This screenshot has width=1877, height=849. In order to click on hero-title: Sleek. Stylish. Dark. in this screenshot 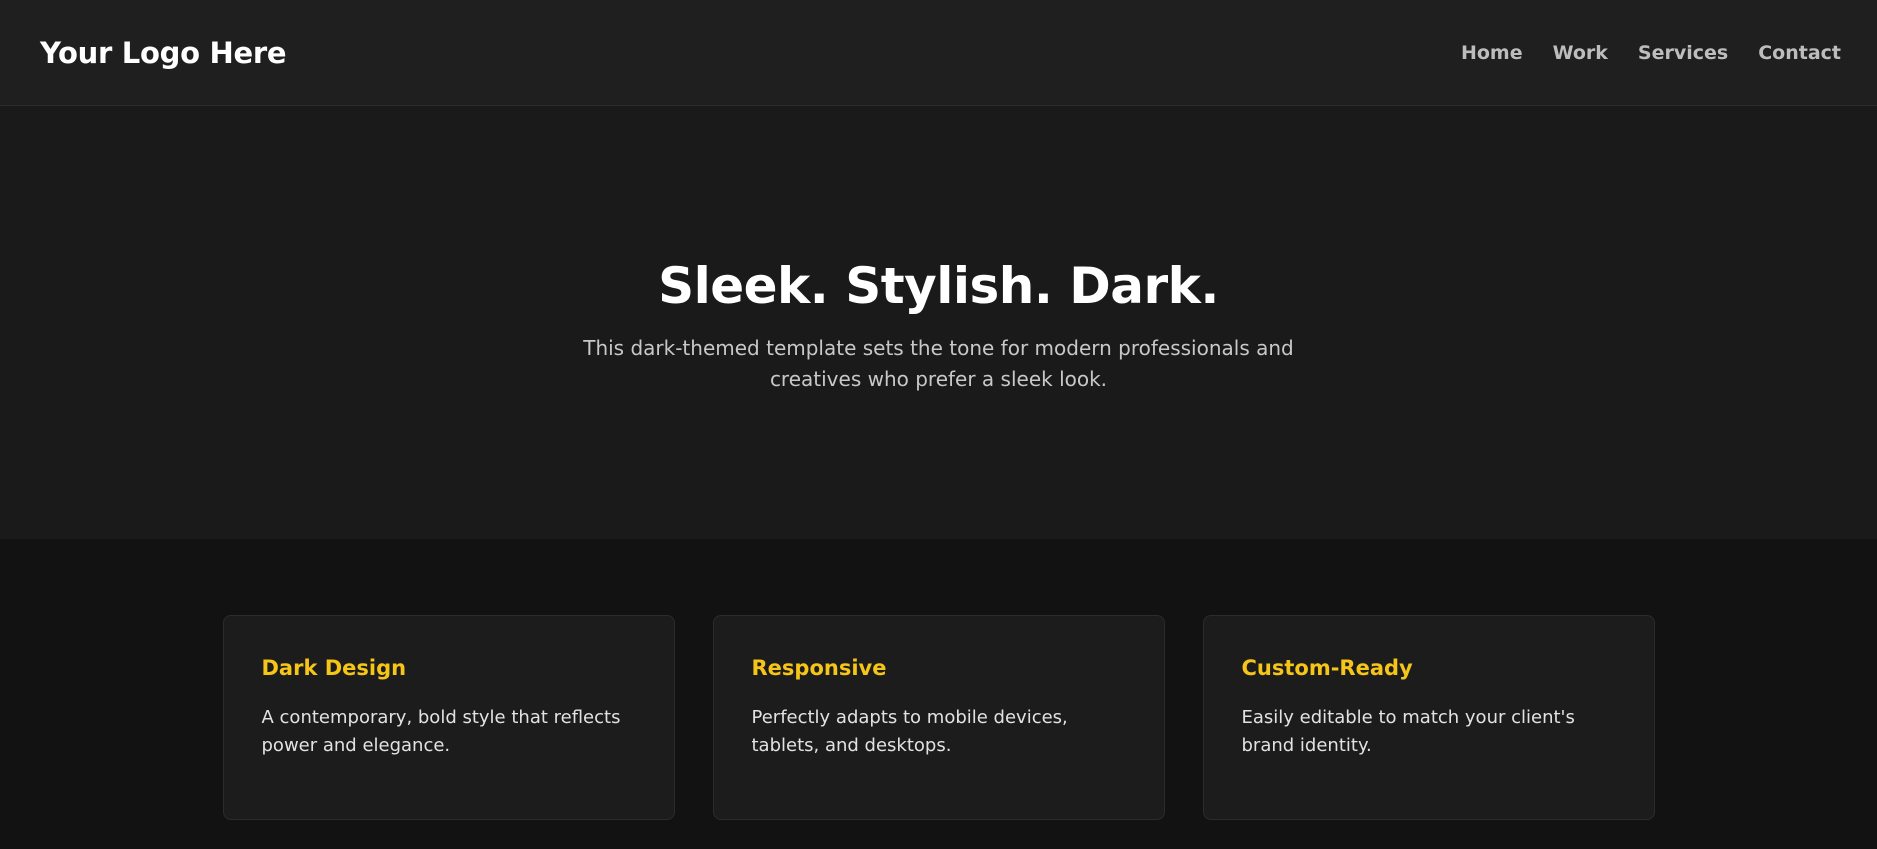, I will do `click(938, 285)`.